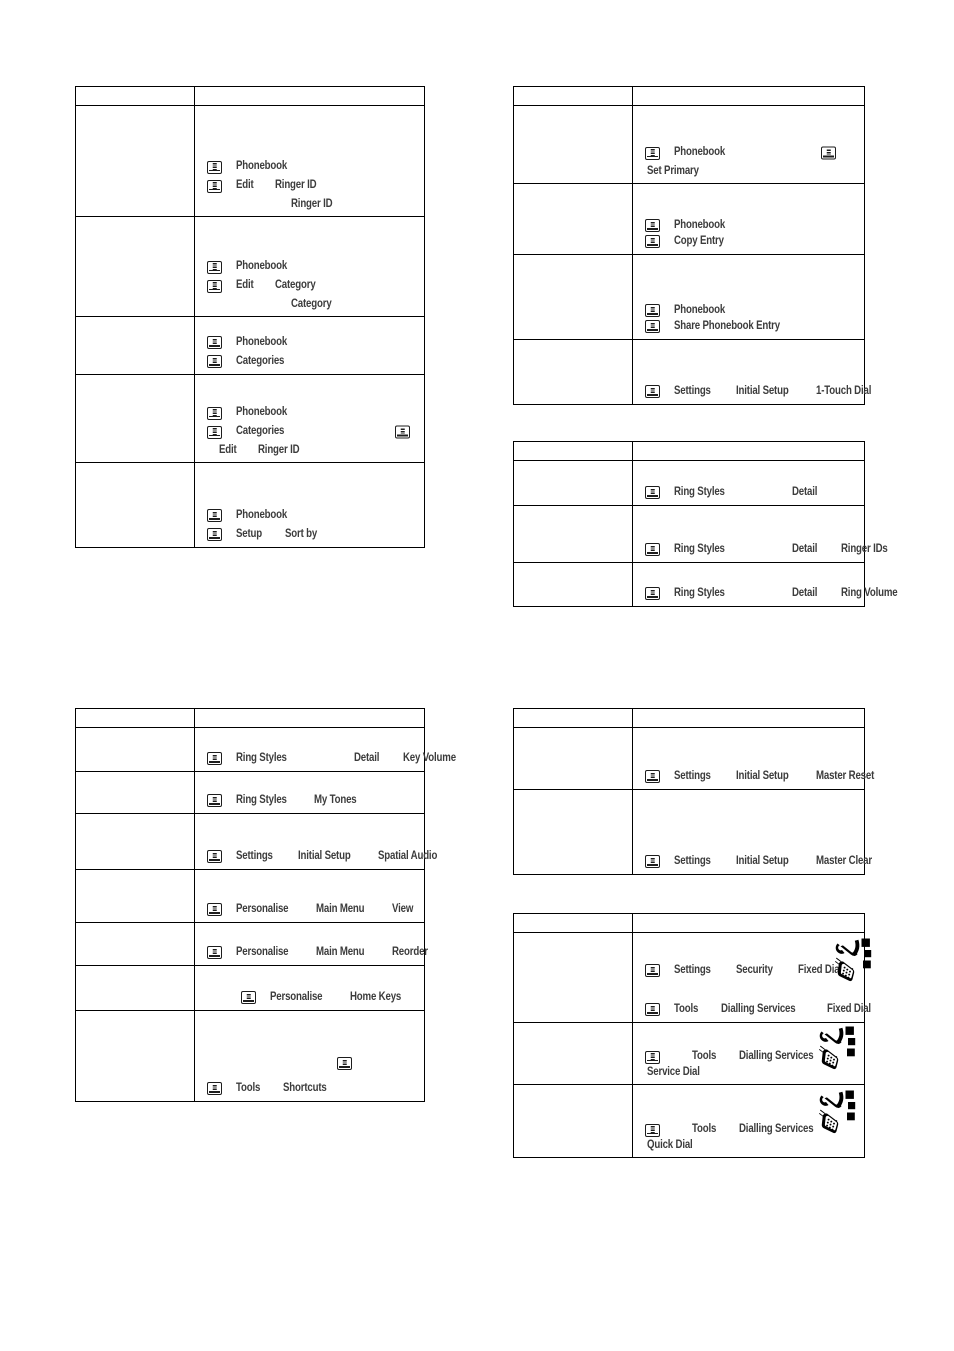 The width and height of the screenshot is (954, 1351). I want to click on menu-path-label: Personalise, so click(262, 951).